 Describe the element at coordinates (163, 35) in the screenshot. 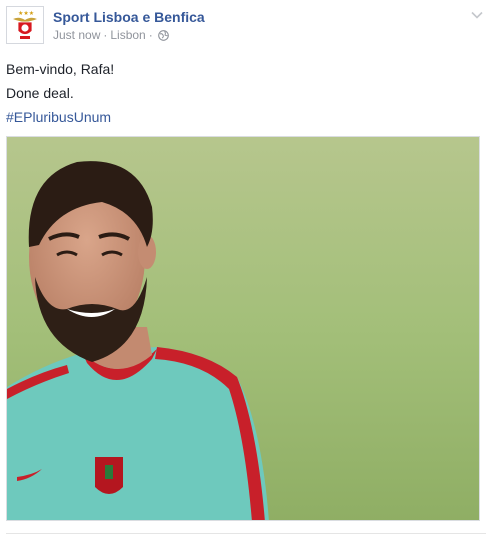

I see `globe-icon` at that location.